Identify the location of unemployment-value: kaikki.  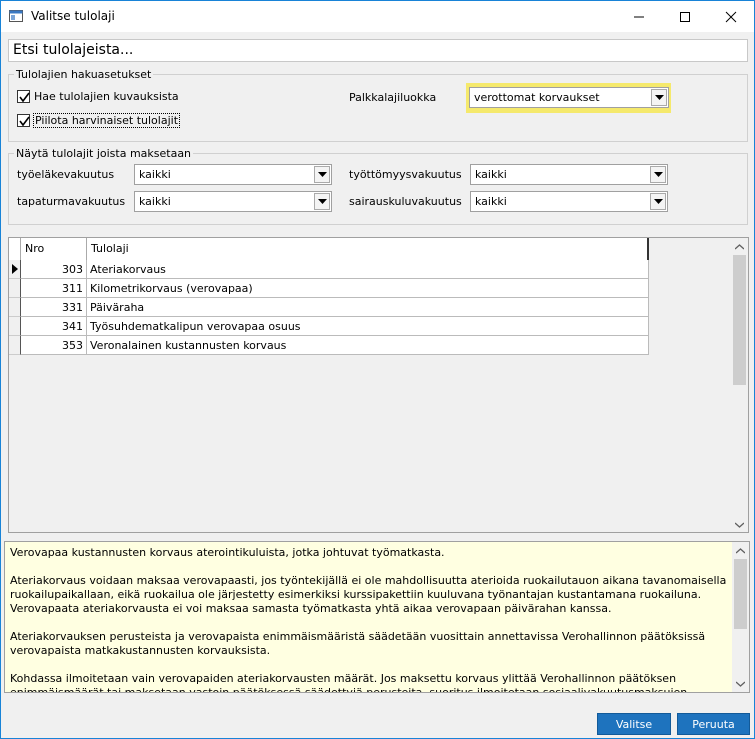
(491, 174).